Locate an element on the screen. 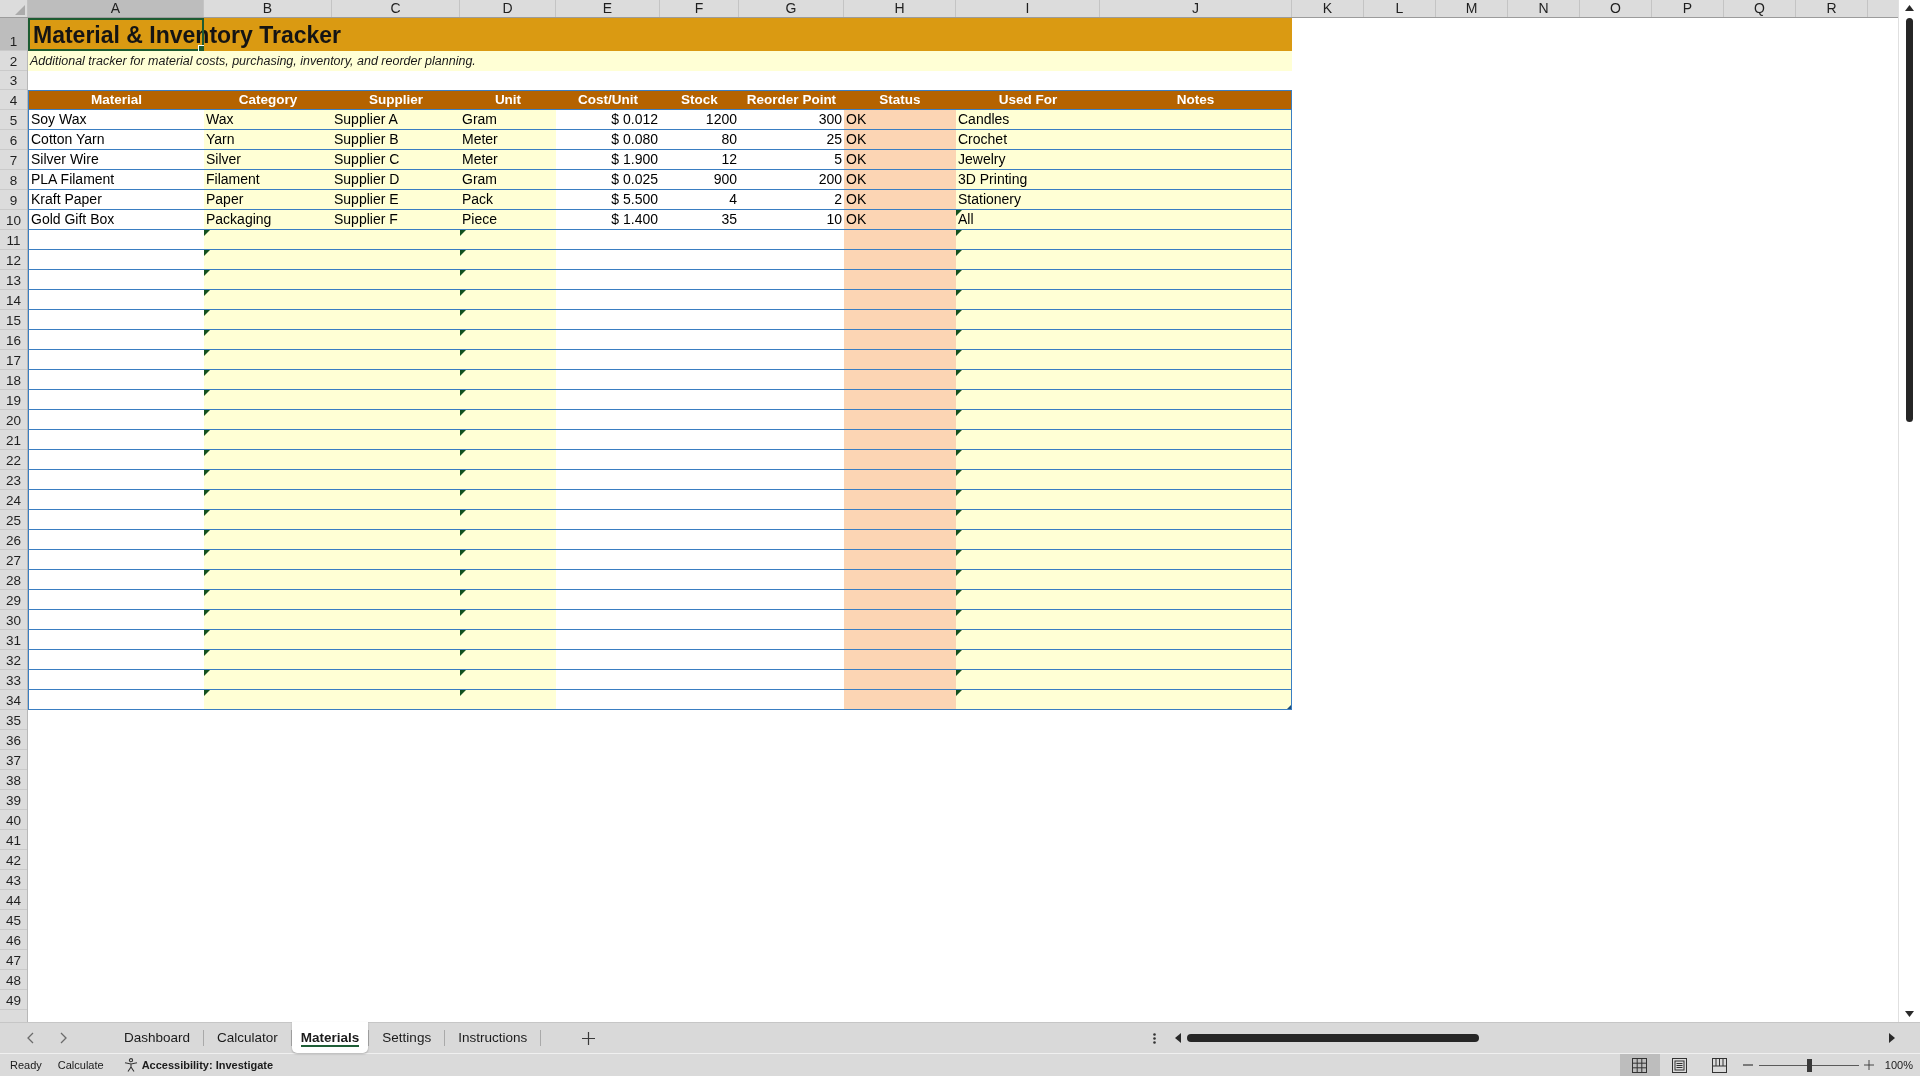 The width and height of the screenshot is (1920, 1076). sheet-tab: Materials is located at coordinates (330, 1037).